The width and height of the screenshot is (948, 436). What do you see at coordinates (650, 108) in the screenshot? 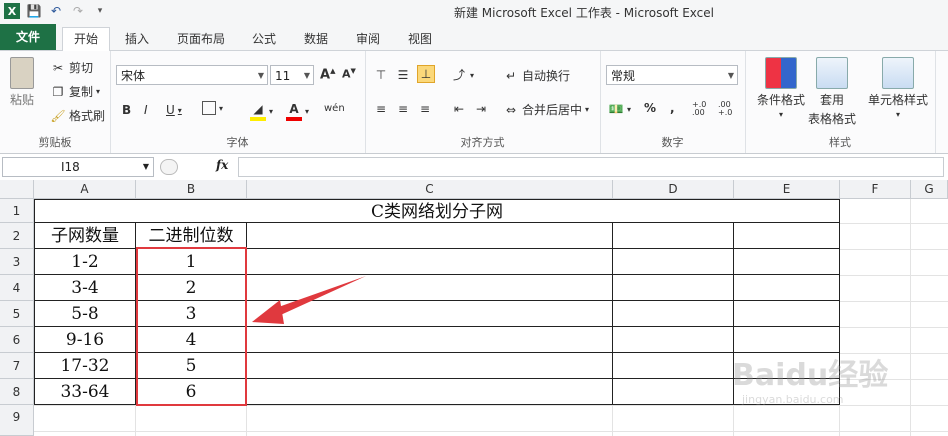
I see `percent-button: %` at bounding box center [650, 108].